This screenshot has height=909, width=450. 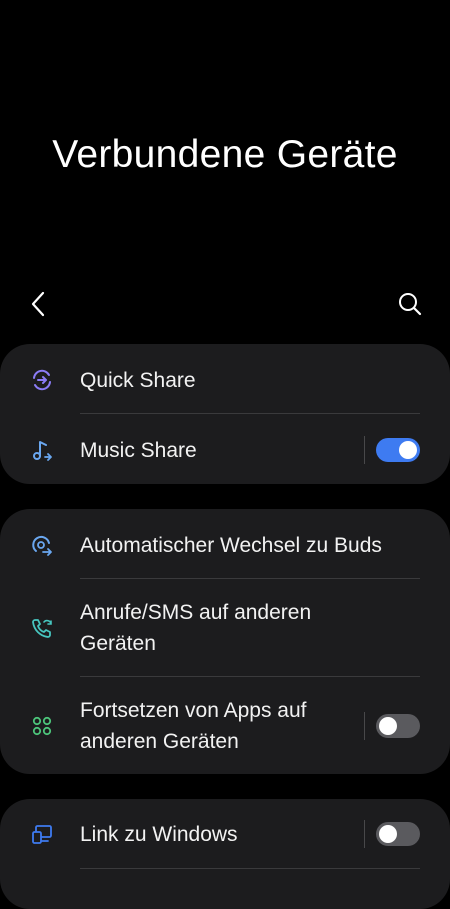 What do you see at coordinates (193, 726) in the screenshot?
I see `continue-apps-label: Fortsetzen von Apps auf anderen Geräten` at bounding box center [193, 726].